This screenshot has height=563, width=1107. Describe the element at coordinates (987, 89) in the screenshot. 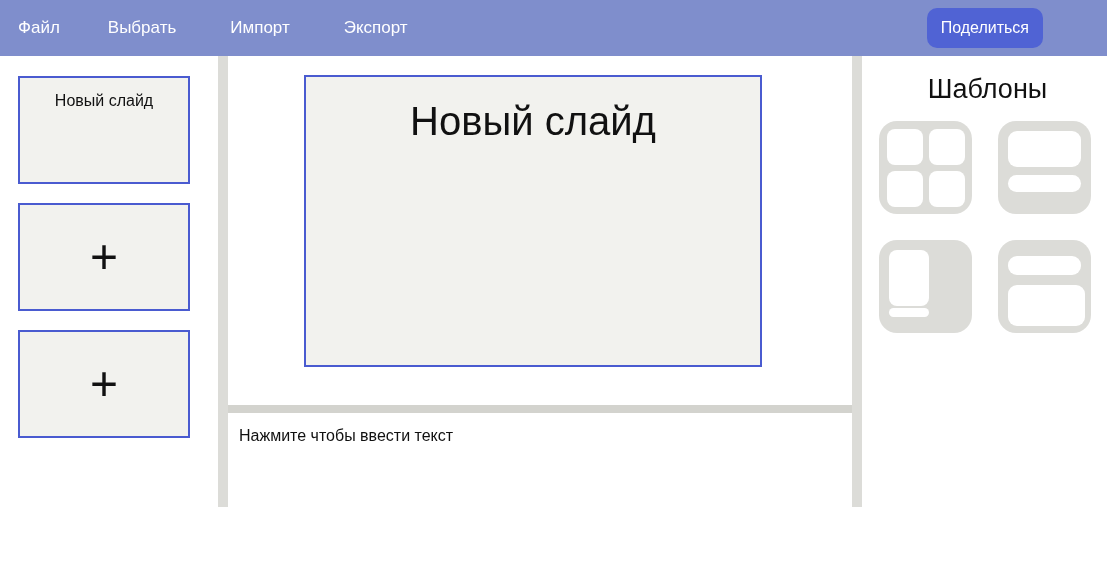

I see `templates-heading: Шаблоны` at that location.